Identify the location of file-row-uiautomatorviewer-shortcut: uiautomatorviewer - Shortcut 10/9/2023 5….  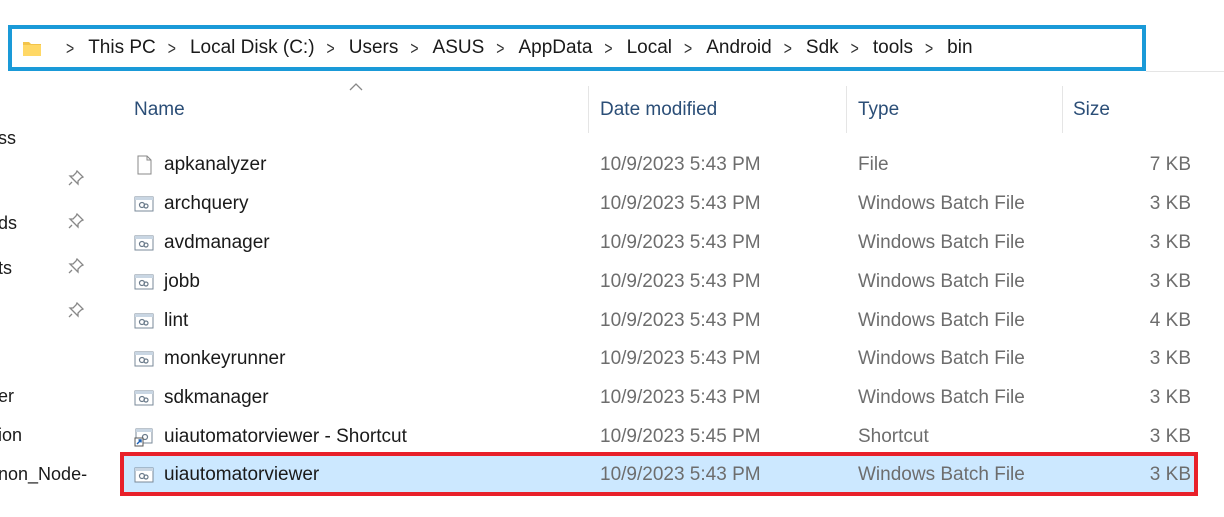
(658, 436).